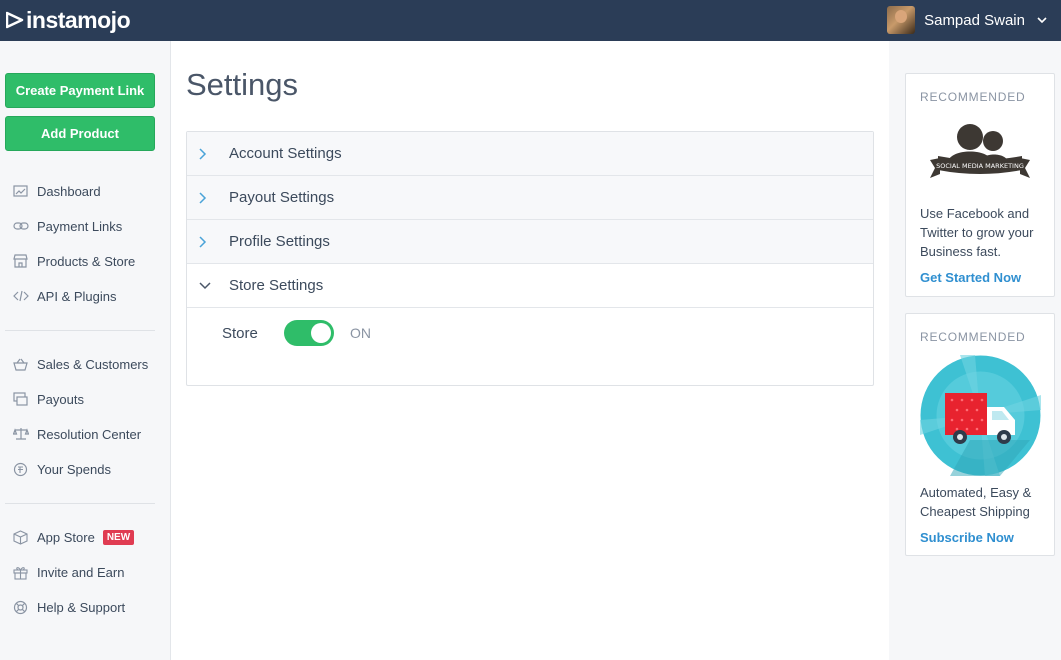 The height and width of the screenshot is (660, 1061). Describe the element at coordinates (980, 415) in the screenshot. I see `shipping-truck-illustration` at that location.